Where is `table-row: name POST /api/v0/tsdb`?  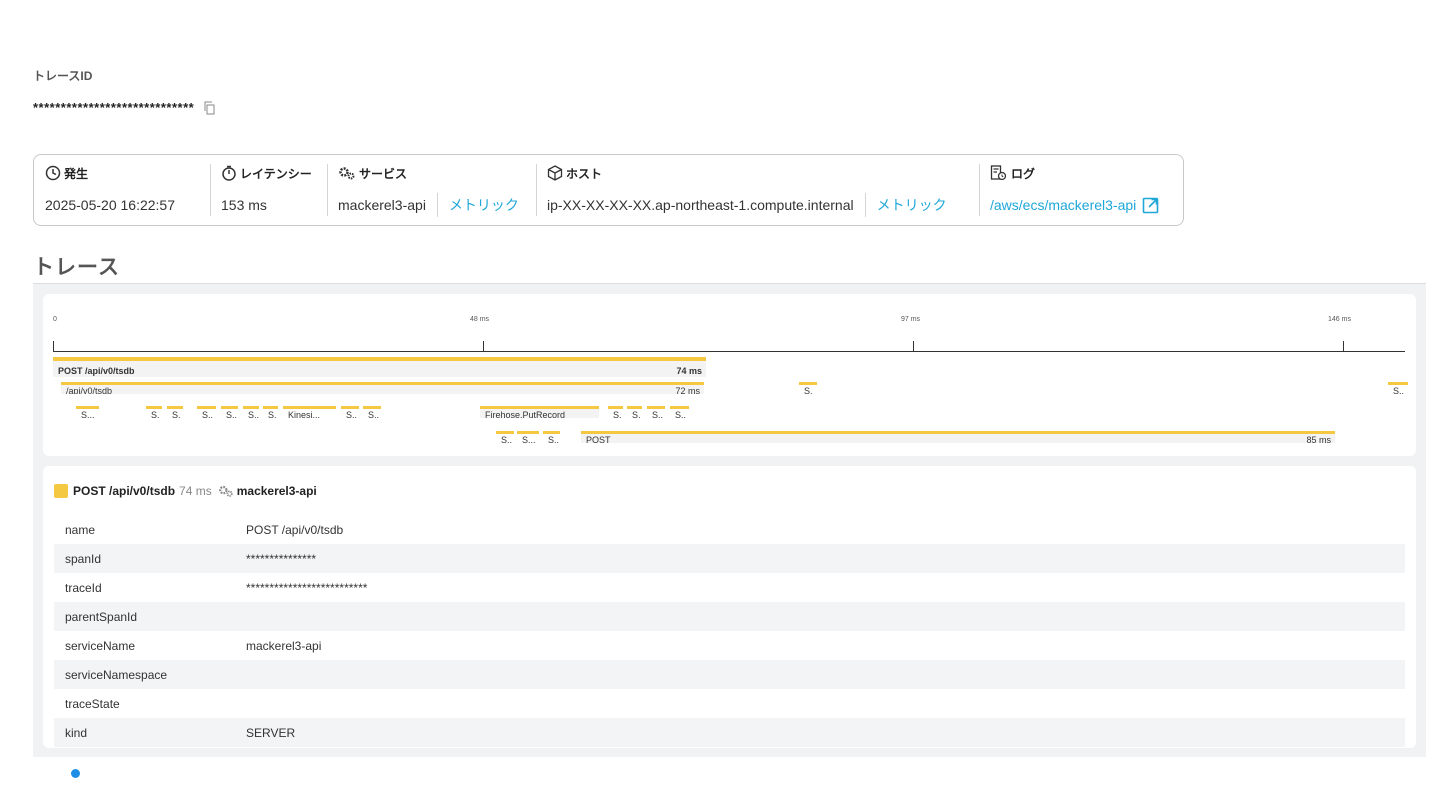 table-row: name POST /api/v0/tsdb is located at coordinates (729, 529).